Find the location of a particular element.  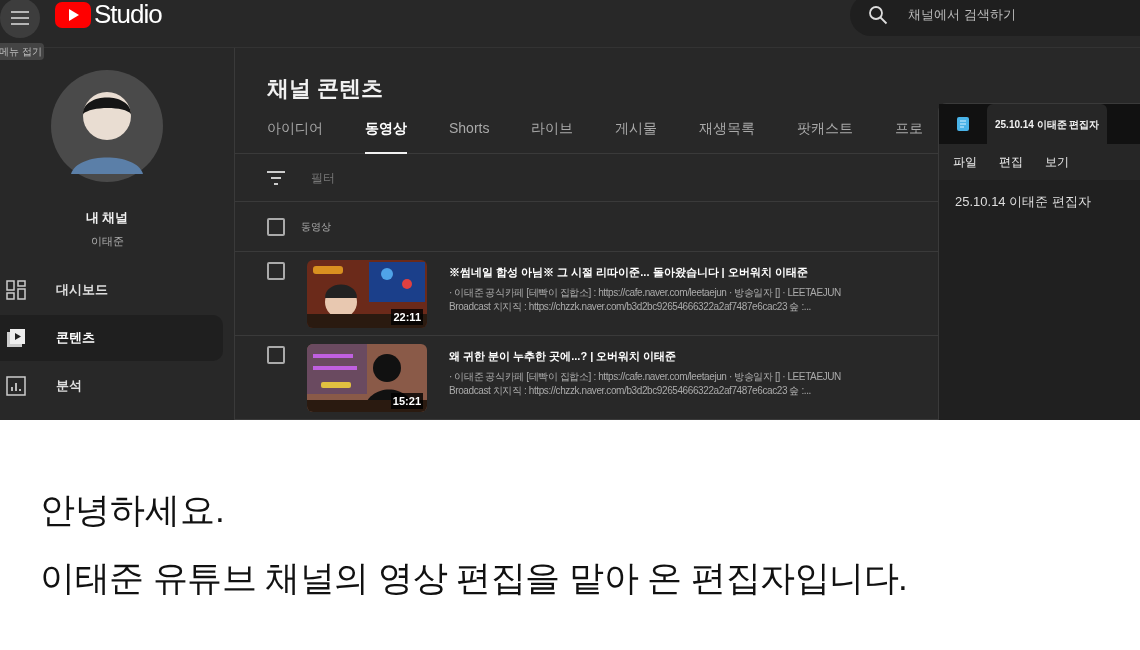

caption-line: 안녕하세요. is located at coordinates (133, 510).